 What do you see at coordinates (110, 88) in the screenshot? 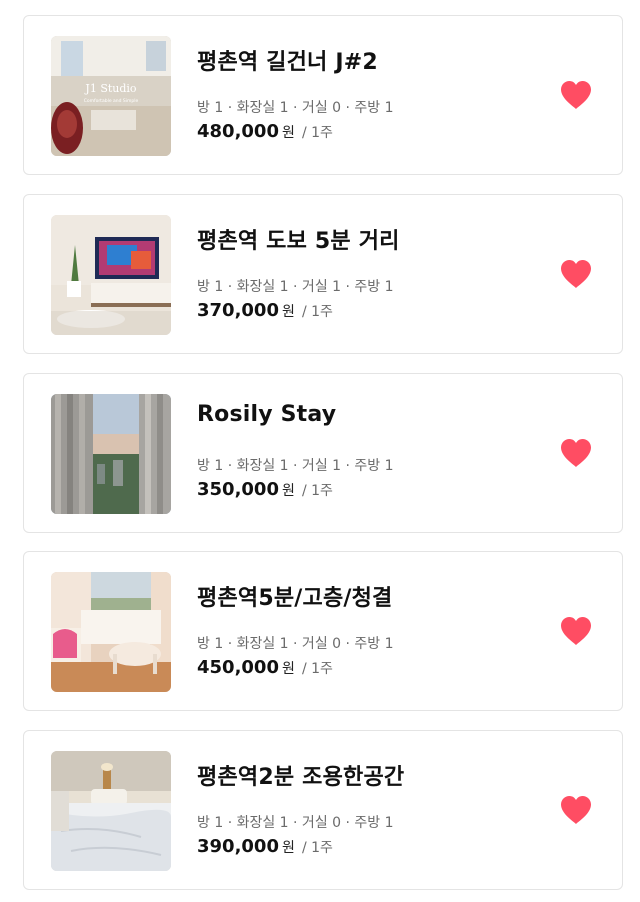
I see `thumb-brand-text: J1 Studio` at bounding box center [110, 88].